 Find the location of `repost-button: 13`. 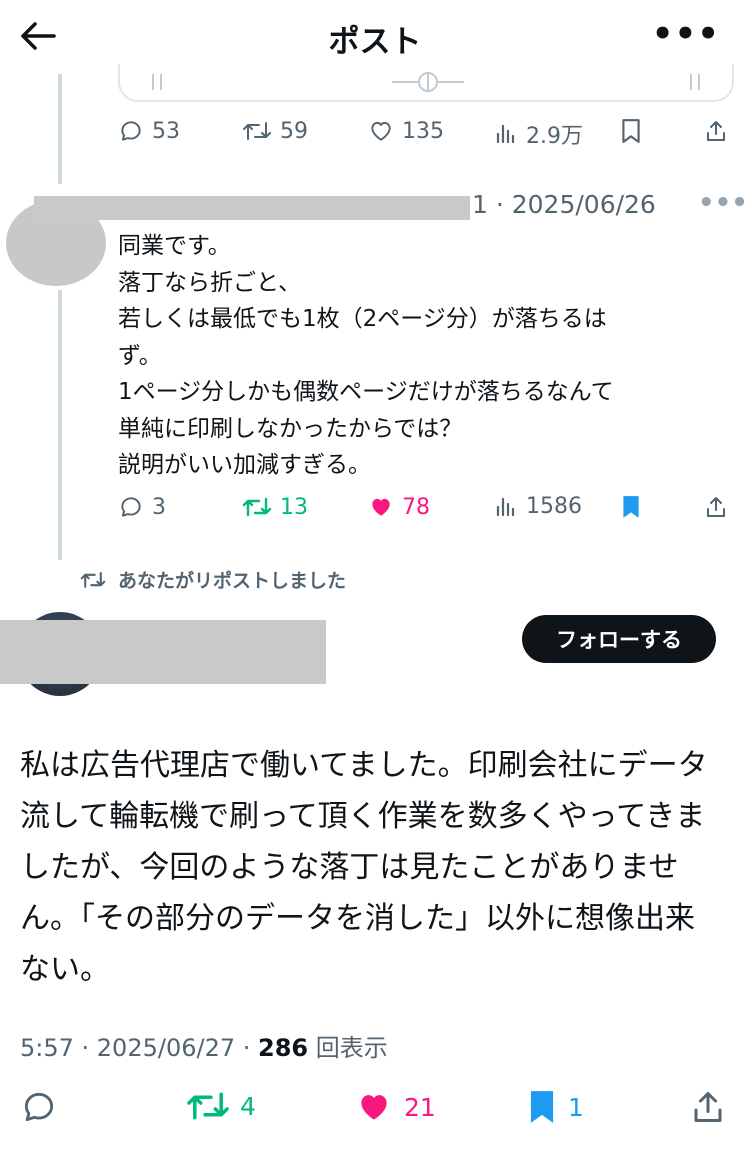

repost-button: 13 is located at coordinates (275, 507).